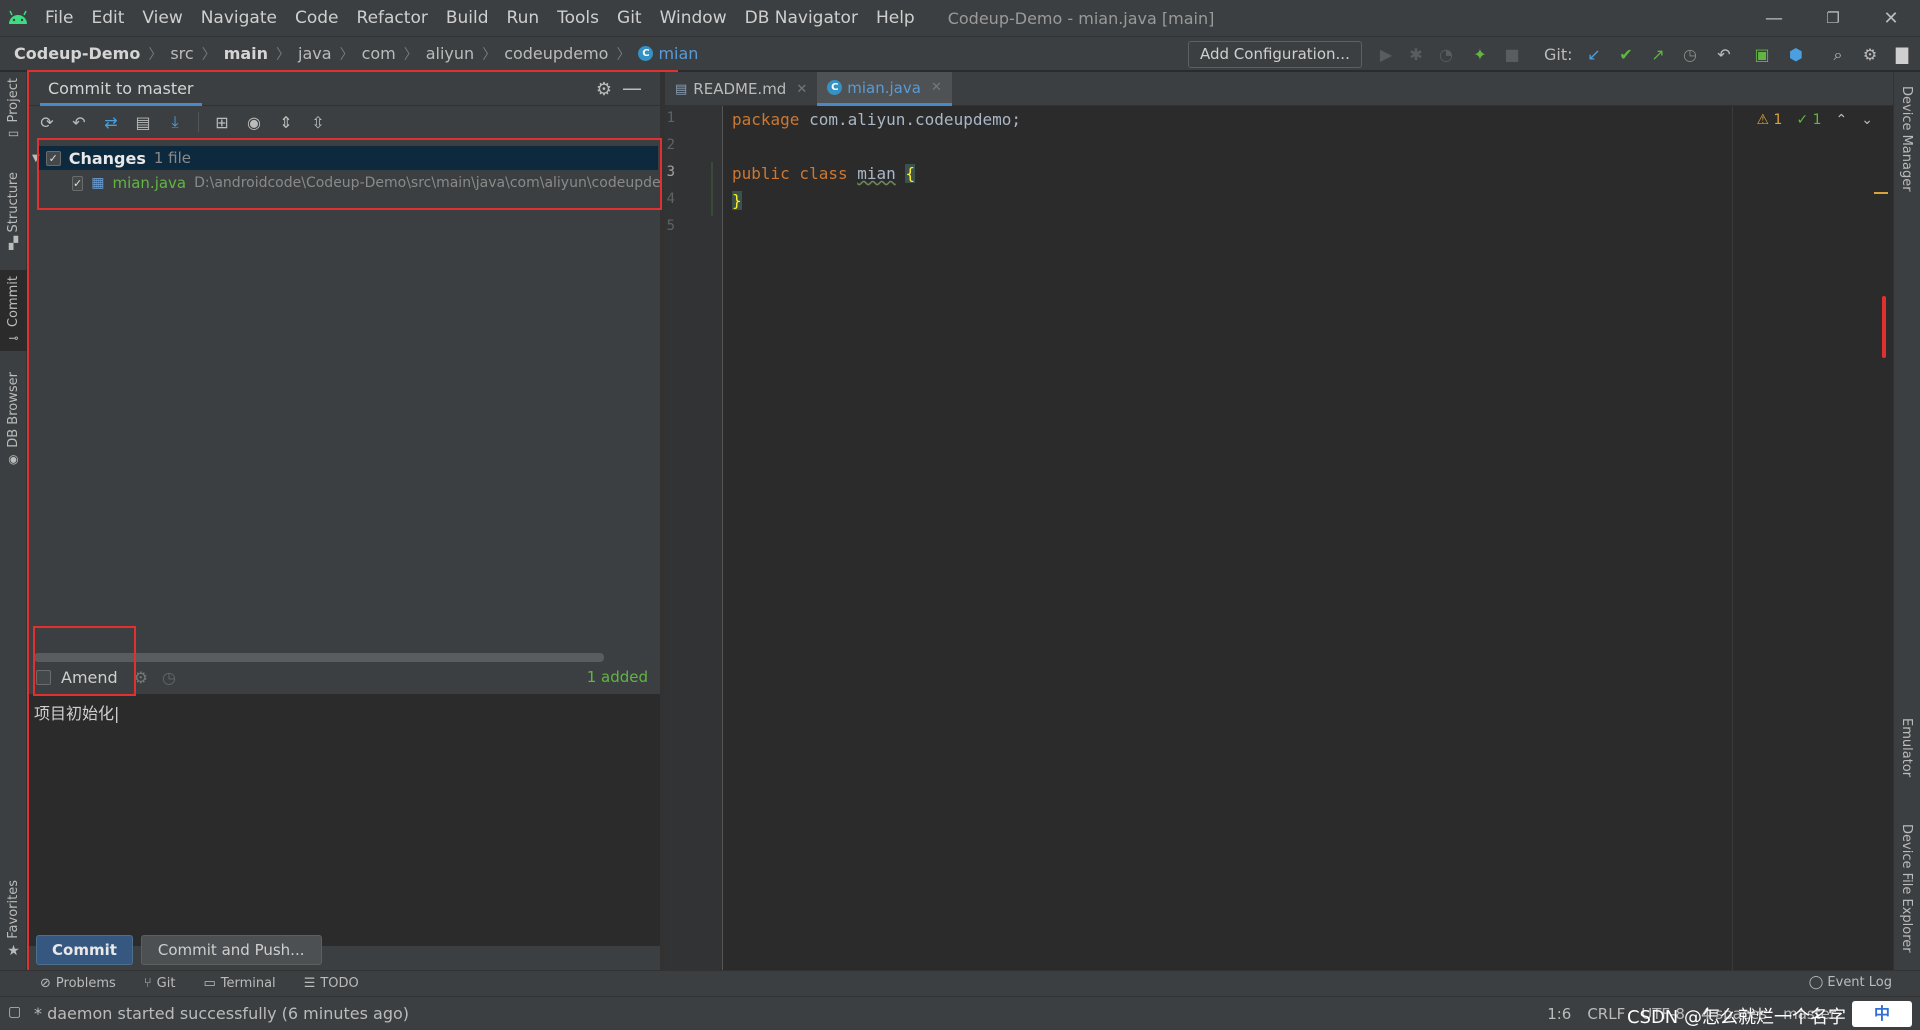 This screenshot has height=1030, width=1920. Describe the element at coordinates (556, 53) in the screenshot. I see `breadcrumb-codeupdemo: codeupdemo` at that location.